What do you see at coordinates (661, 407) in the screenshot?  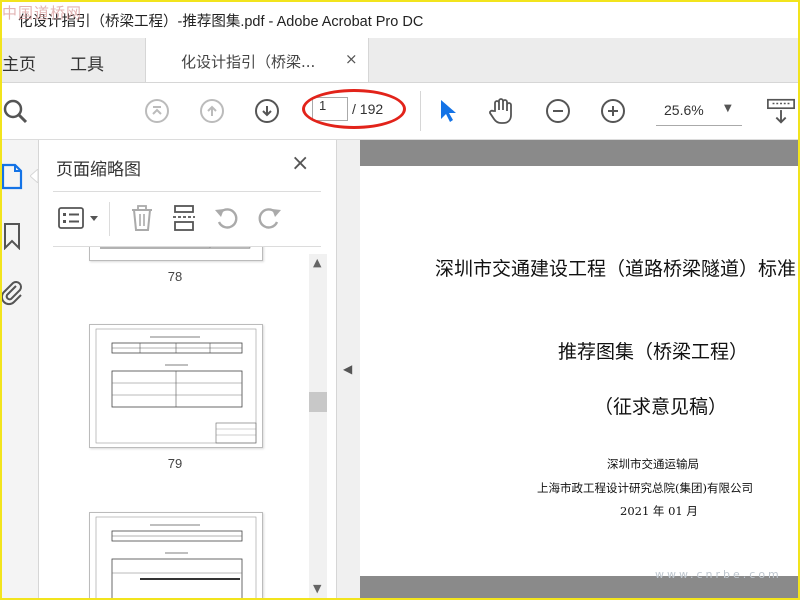 I see `doc-draft-note: （征求意见稿）` at bounding box center [661, 407].